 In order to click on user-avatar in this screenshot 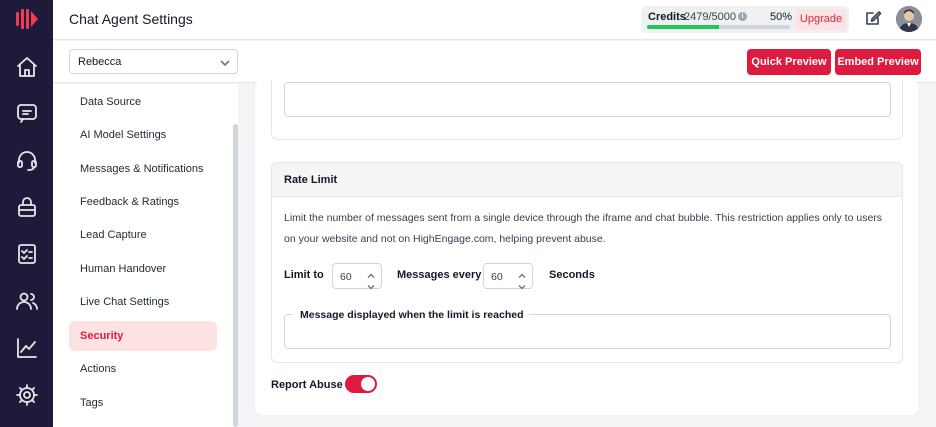, I will do `click(909, 19)`.